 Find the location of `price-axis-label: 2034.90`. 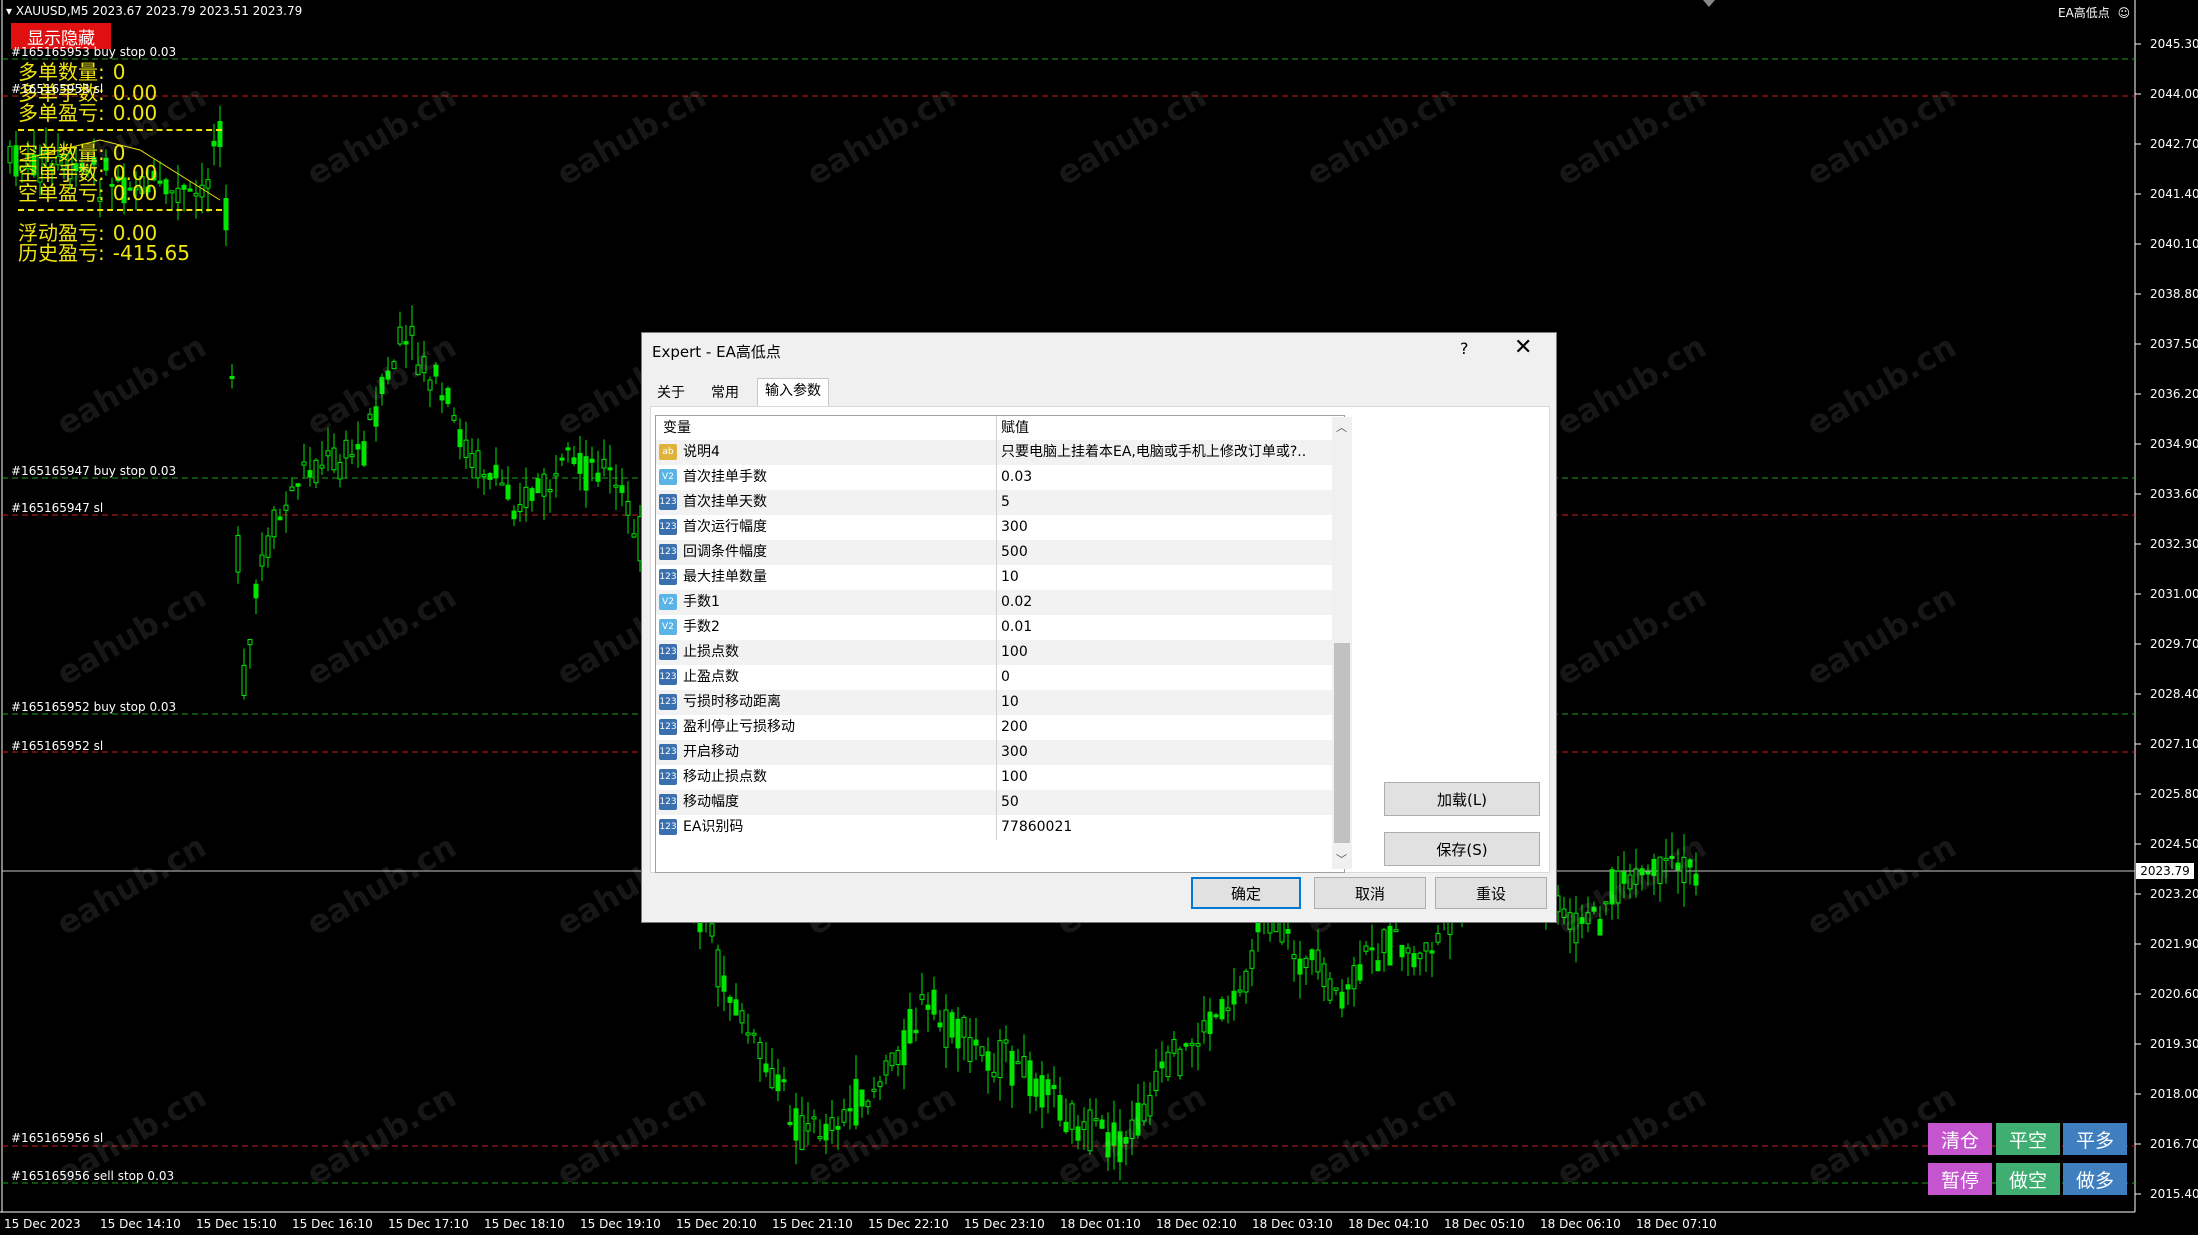

price-axis-label: 2034.90 is located at coordinates (2174, 444).